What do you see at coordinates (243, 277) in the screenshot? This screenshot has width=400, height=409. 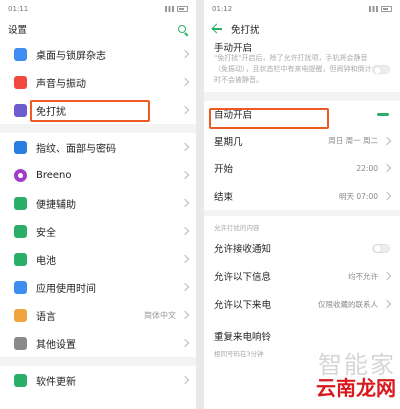 I see `allow-messages-label: 允许以下信息` at bounding box center [243, 277].